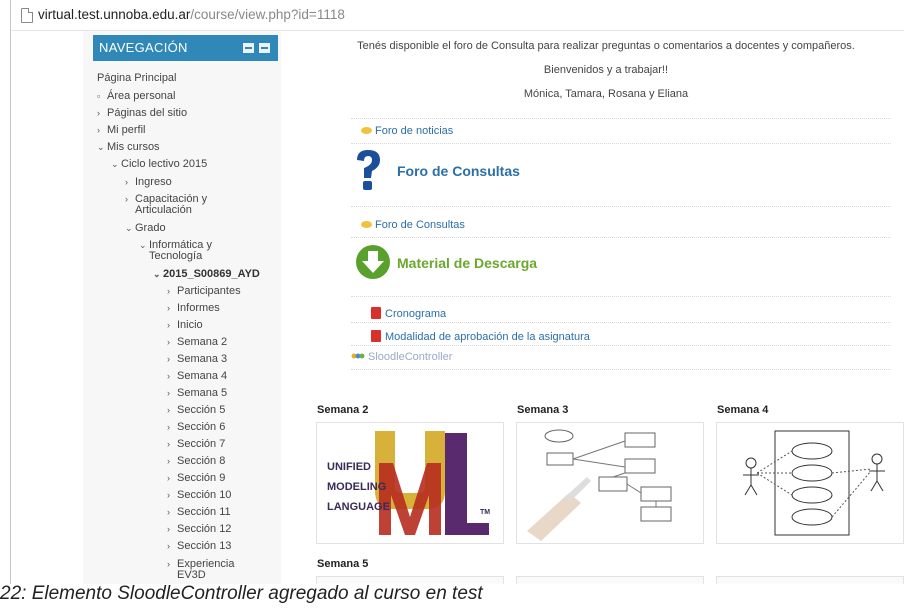 The width and height of the screenshot is (904, 615). What do you see at coordinates (197, 342) in the screenshot?
I see `nav-item-semana-2: › Semana 2` at bounding box center [197, 342].